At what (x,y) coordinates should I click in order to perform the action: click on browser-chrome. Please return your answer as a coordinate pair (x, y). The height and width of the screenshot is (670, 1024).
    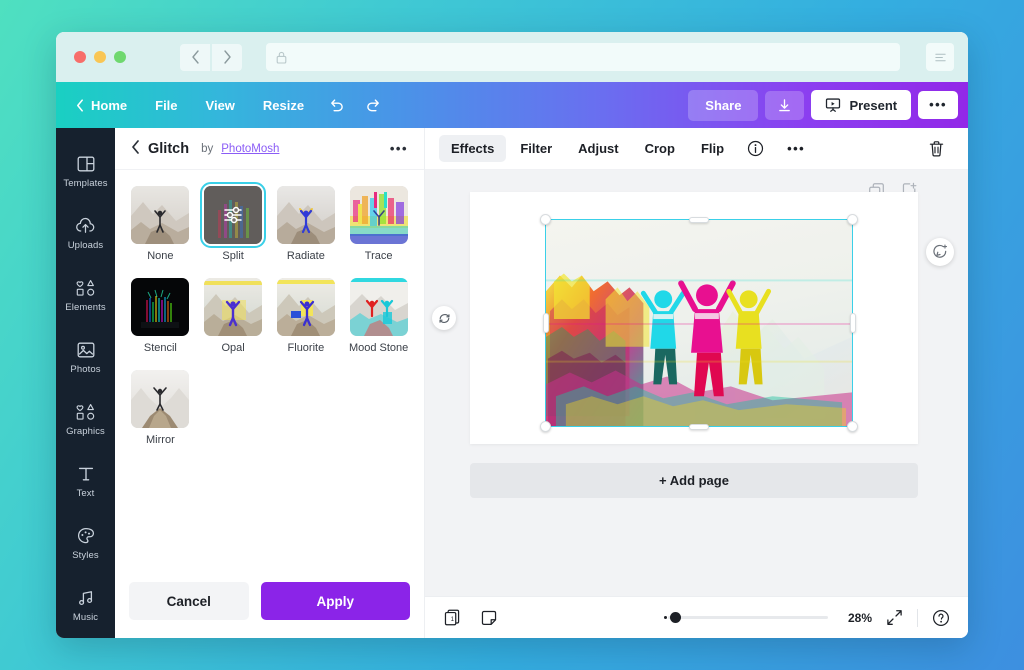
    Looking at the image, I should click on (512, 57).